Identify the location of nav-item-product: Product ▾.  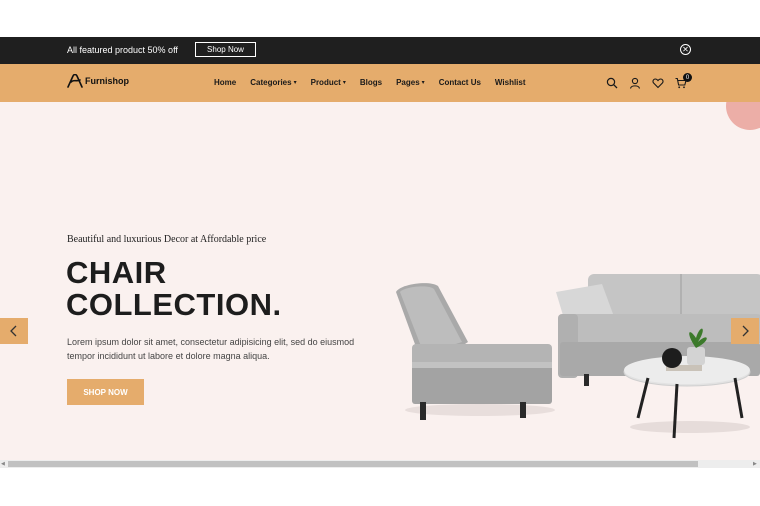
(328, 82).